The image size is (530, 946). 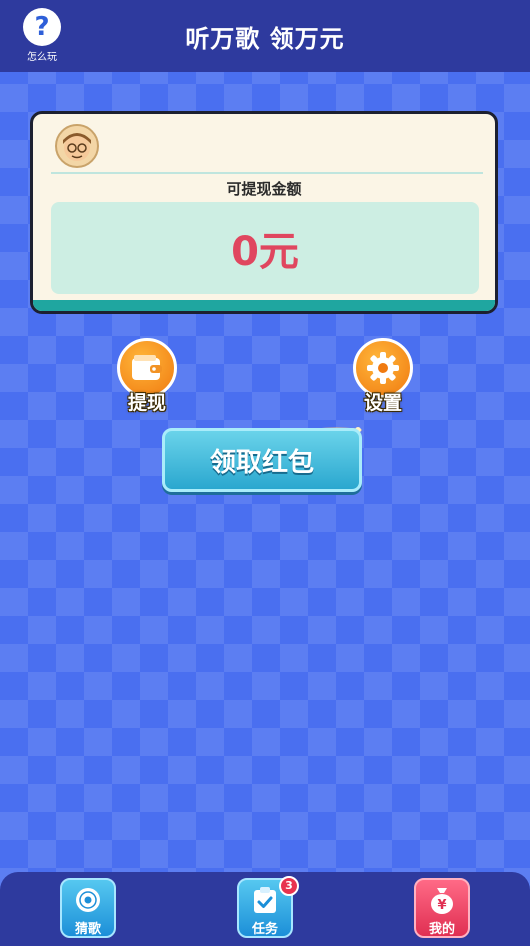 What do you see at coordinates (264, 189) in the screenshot?
I see `withdrawable-amount-label: 可提现金额` at bounding box center [264, 189].